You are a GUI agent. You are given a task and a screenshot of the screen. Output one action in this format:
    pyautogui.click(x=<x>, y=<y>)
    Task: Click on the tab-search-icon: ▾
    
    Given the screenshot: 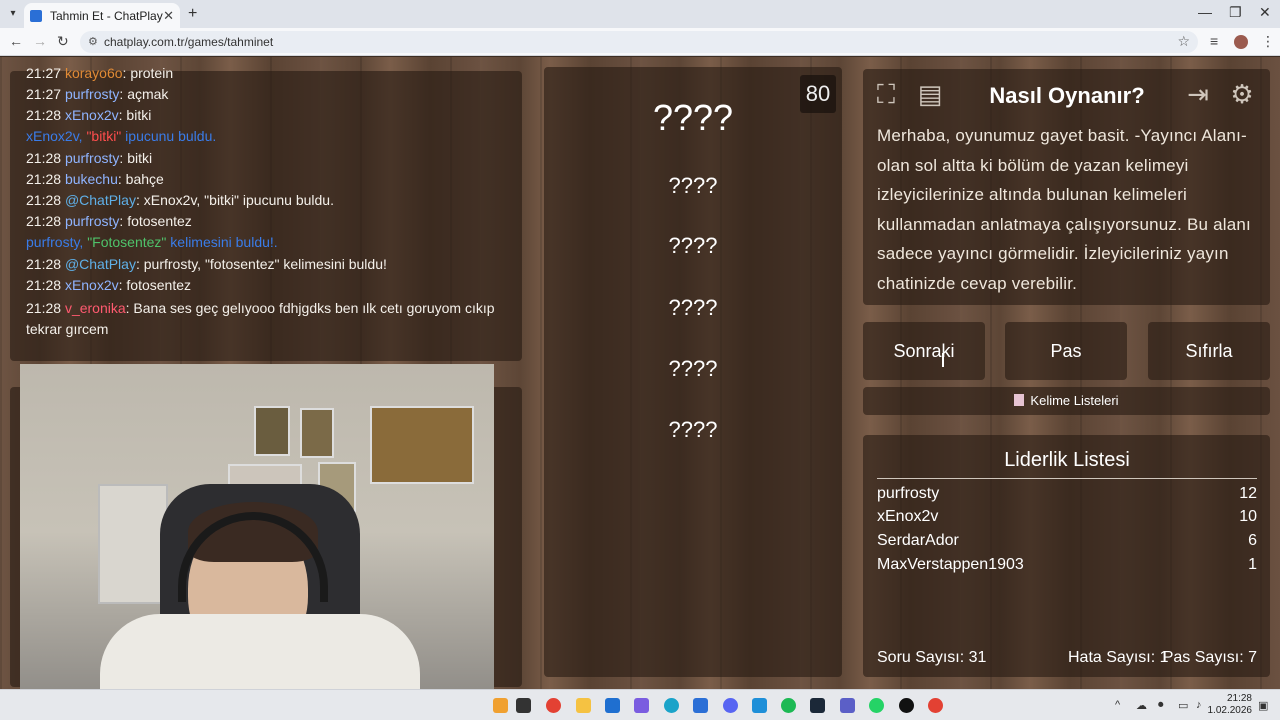 What is the action you would take?
    pyautogui.click(x=13, y=14)
    